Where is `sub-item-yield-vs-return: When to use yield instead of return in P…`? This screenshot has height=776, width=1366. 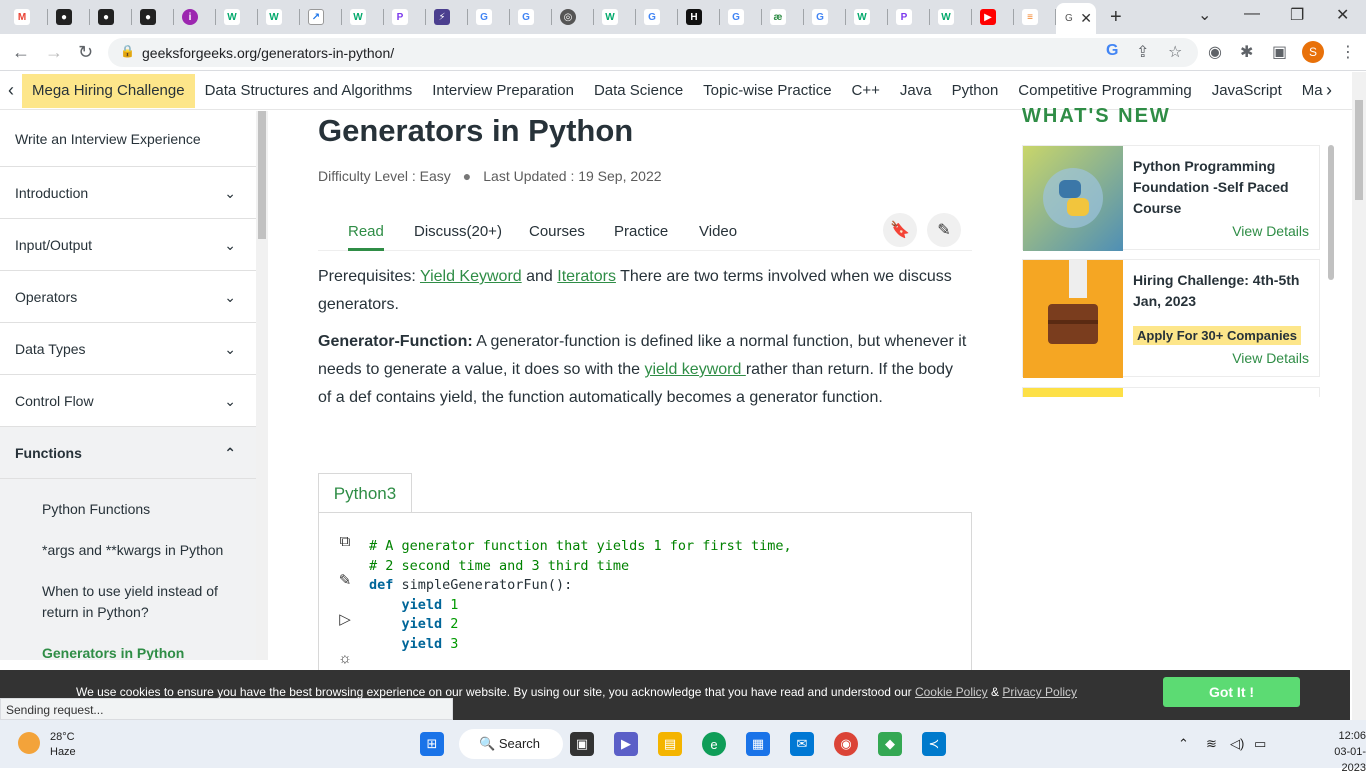
sub-item-yield-vs-return: When to use yield instead of return in P… is located at coordinates (137, 598).